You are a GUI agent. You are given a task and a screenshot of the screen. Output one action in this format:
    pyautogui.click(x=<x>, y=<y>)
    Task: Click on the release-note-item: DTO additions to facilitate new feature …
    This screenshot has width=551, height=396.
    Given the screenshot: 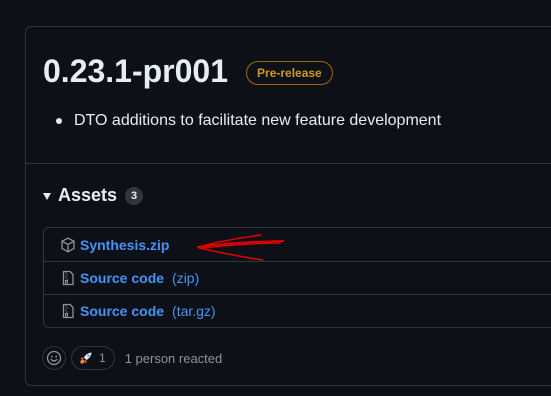 What is the action you would take?
    pyautogui.click(x=248, y=121)
    